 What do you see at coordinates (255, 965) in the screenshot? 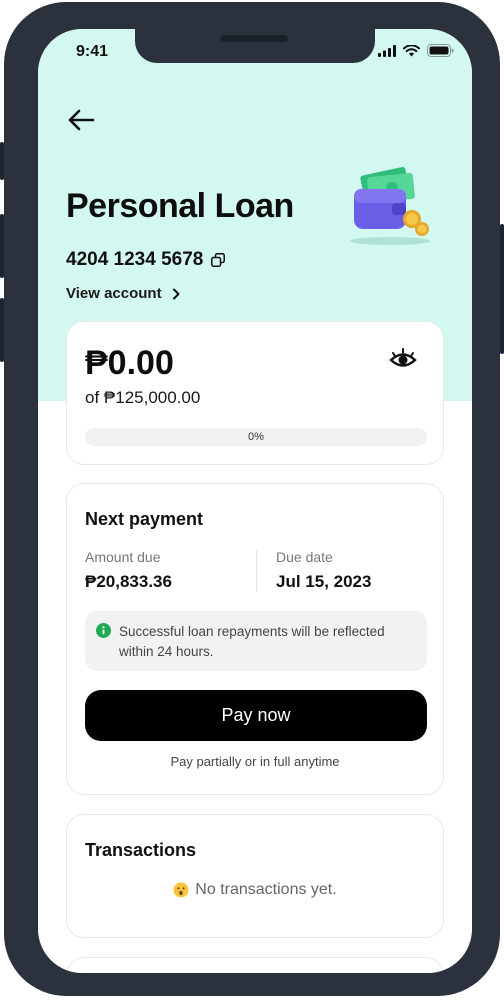
I see `next-section-card` at bounding box center [255, 965].